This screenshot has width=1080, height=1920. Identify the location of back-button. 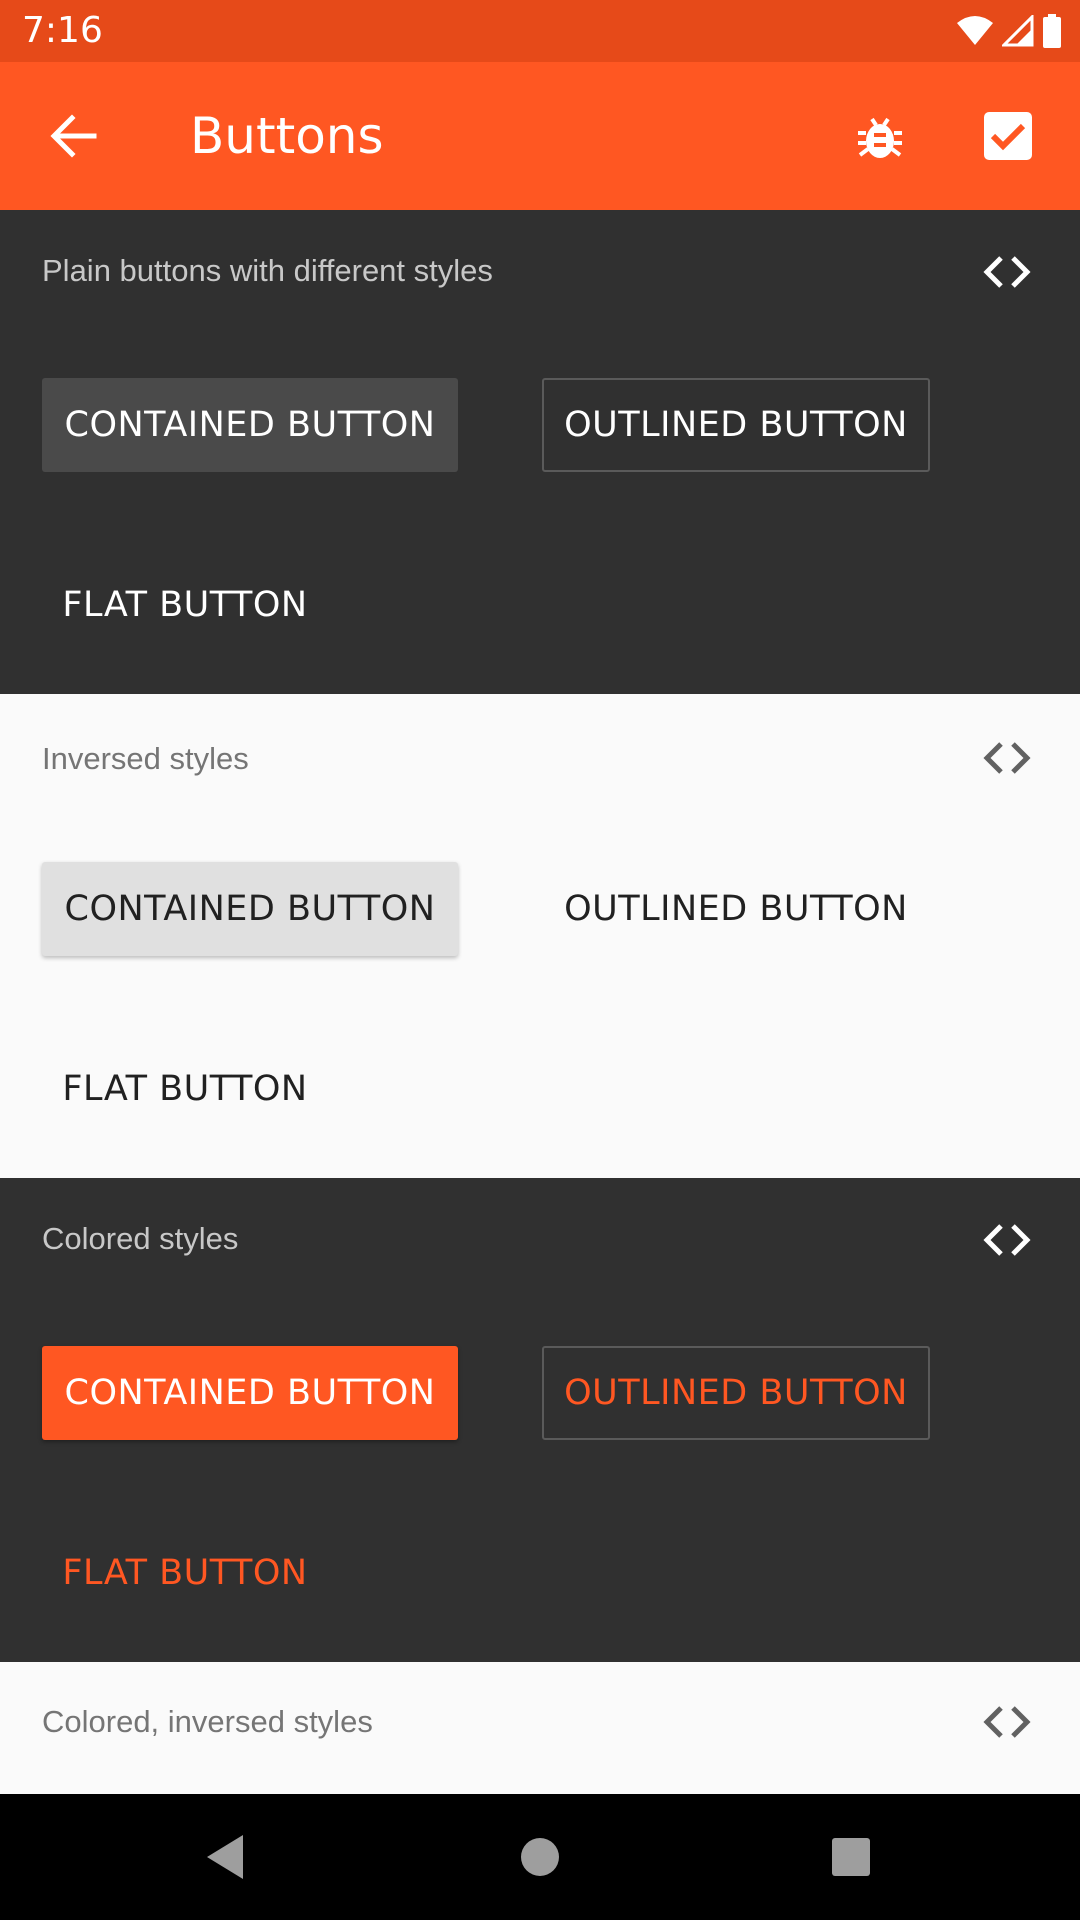
(74, 136).